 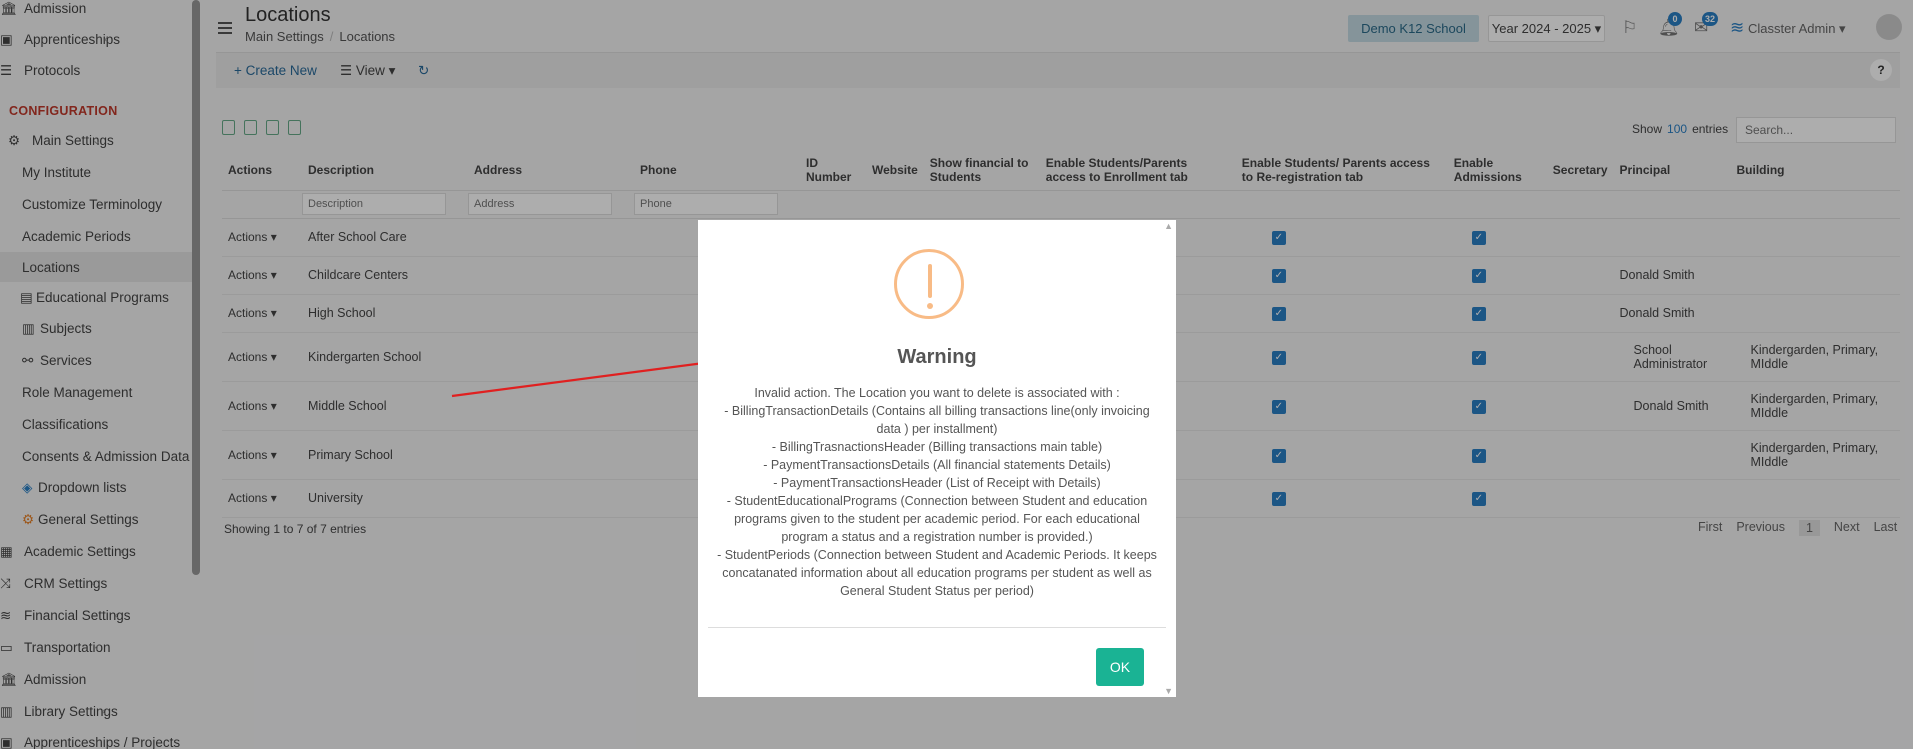 What do you see at coordinates (929, 284) in the screenshot?
I see `warning-icon` at bounding box center [929, 284].